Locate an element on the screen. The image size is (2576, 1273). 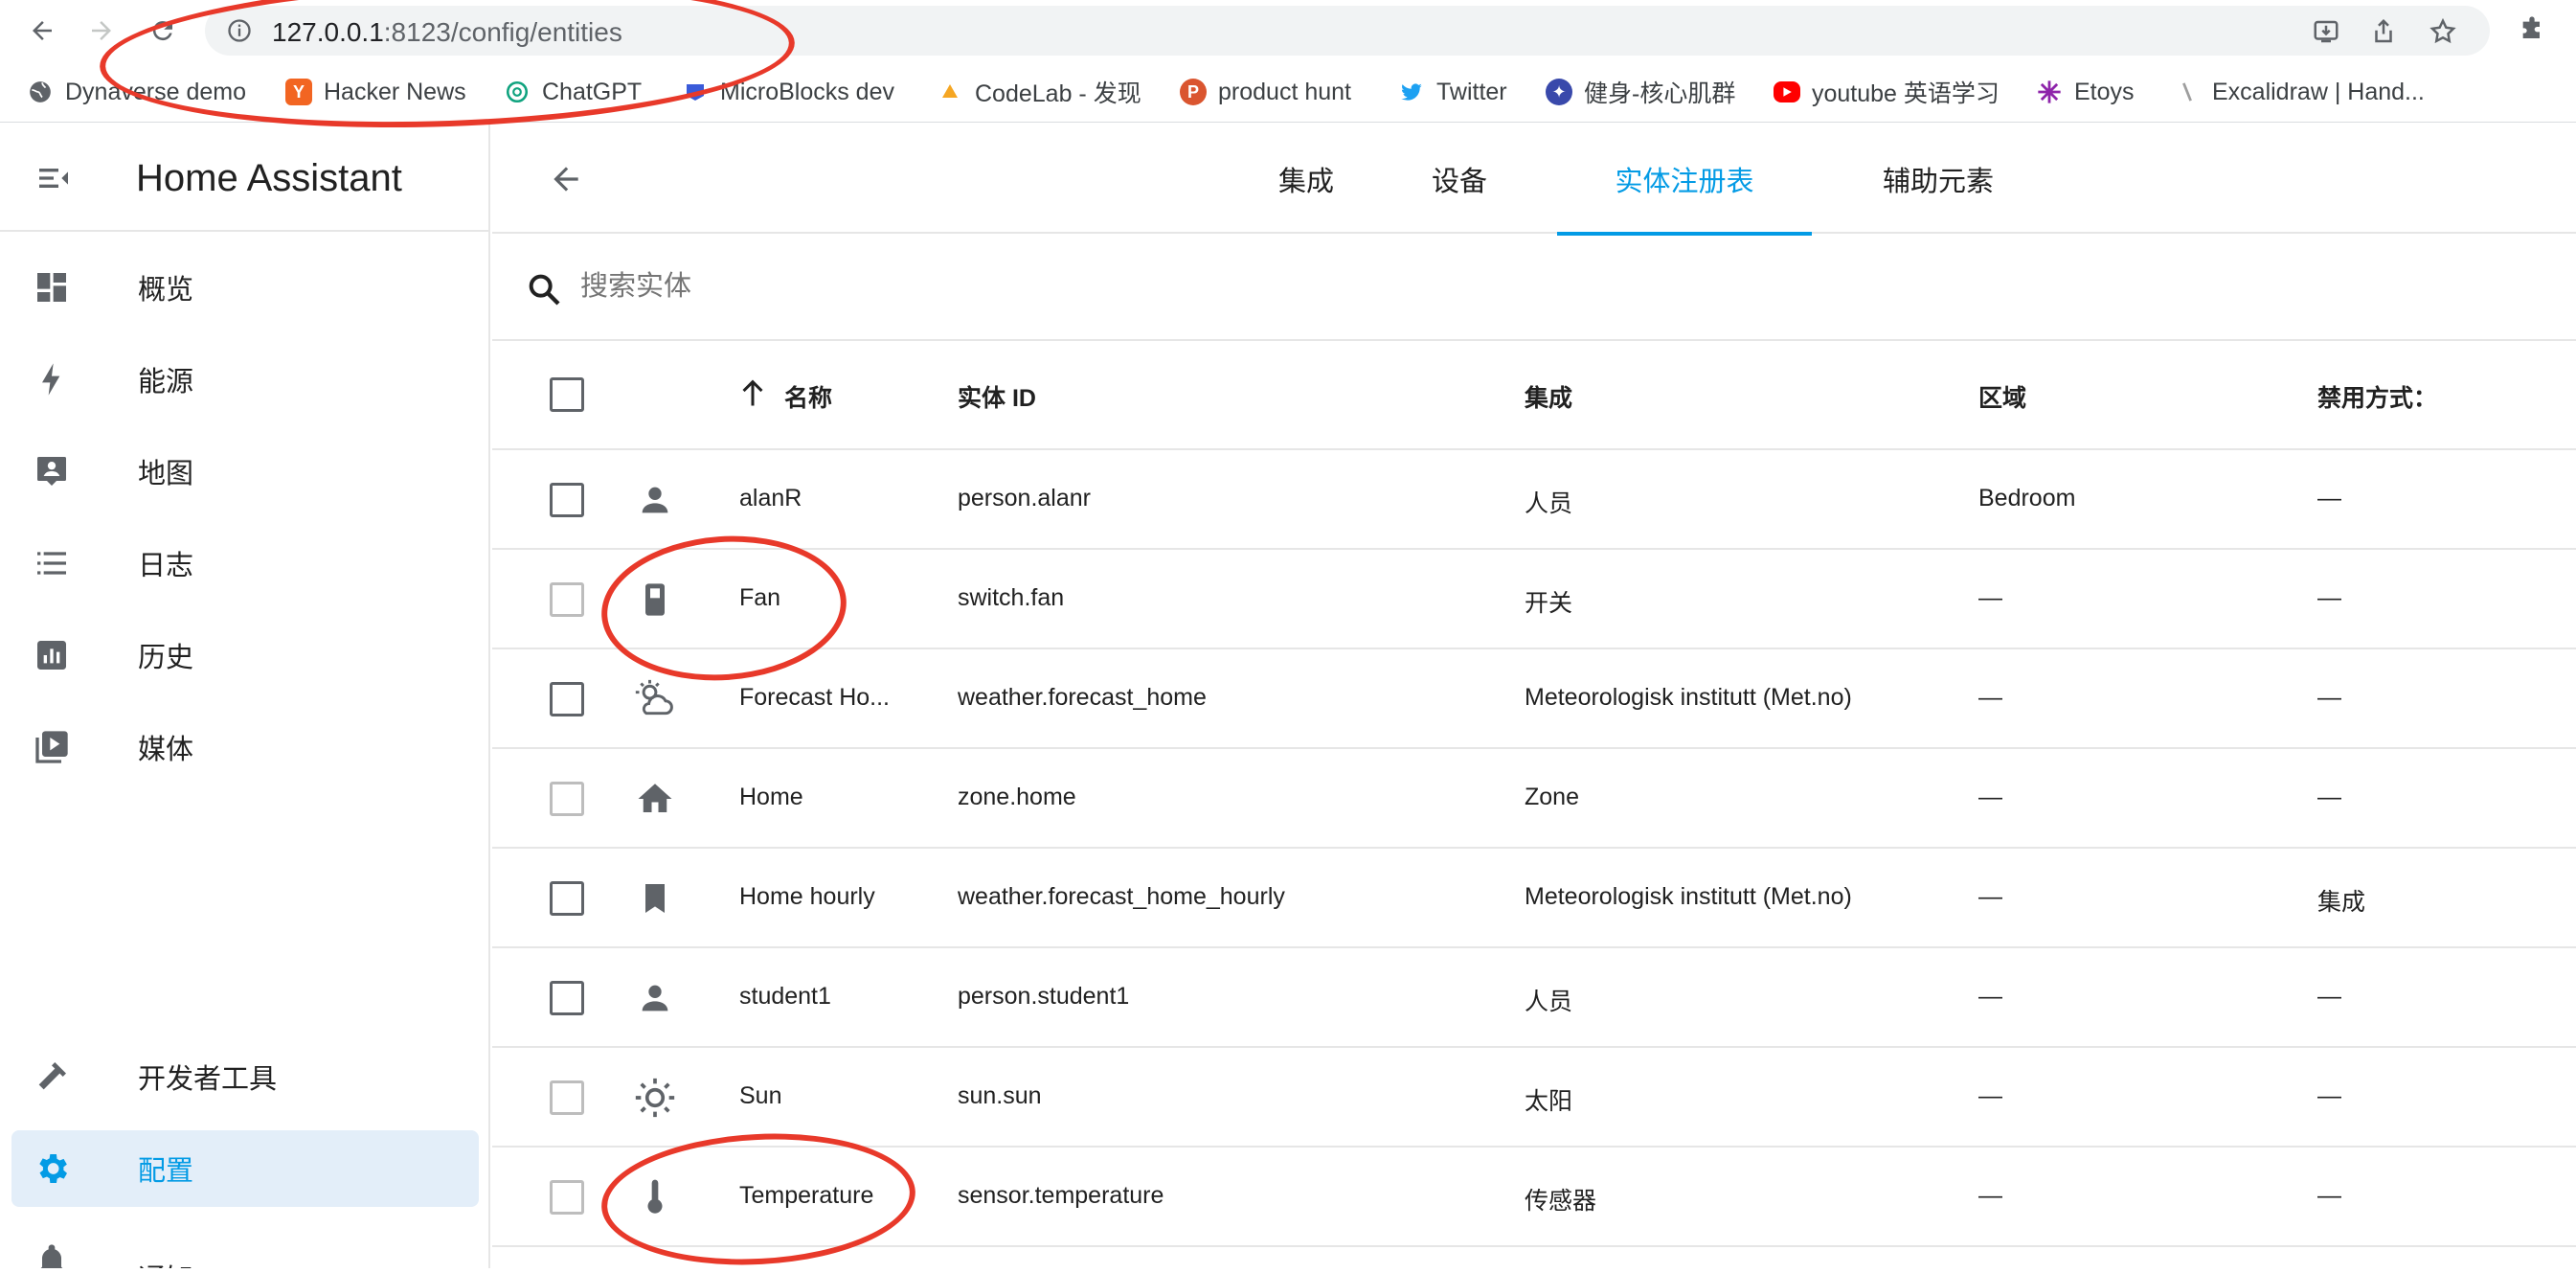
lightning-icon is located at coordinates (52, 379).